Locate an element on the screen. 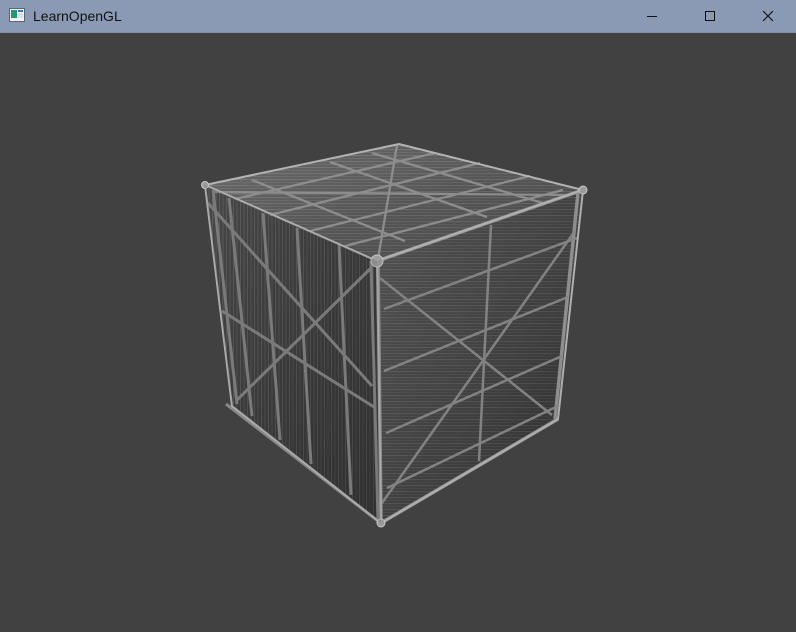 The width and height of the screenshot is (796, 632). minimize-button is located at coordinates (652, 16).